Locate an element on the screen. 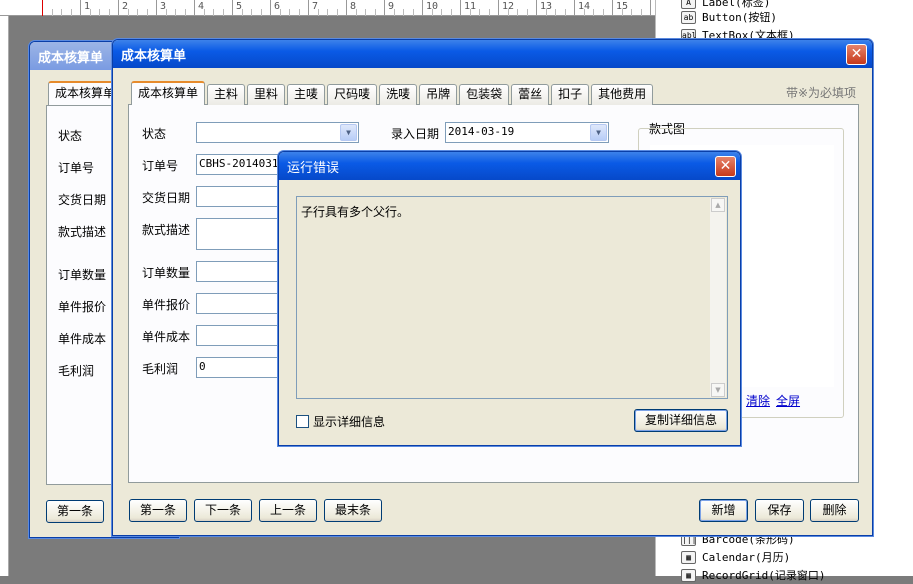 This screenshot has height=584, width=913. delivery-date-label: 交货日期 is located at coordinates (82, 200).